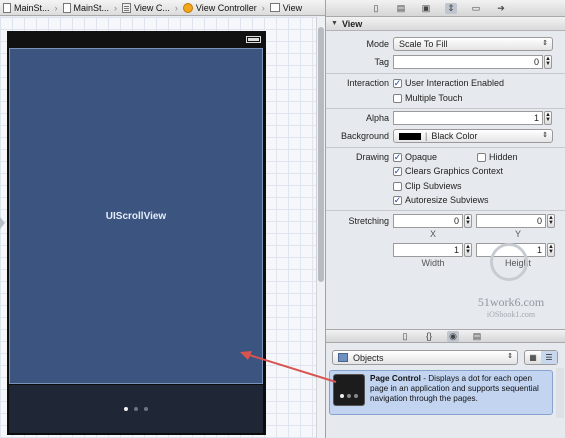  I want to click on section-title: View, so click(352, 23).